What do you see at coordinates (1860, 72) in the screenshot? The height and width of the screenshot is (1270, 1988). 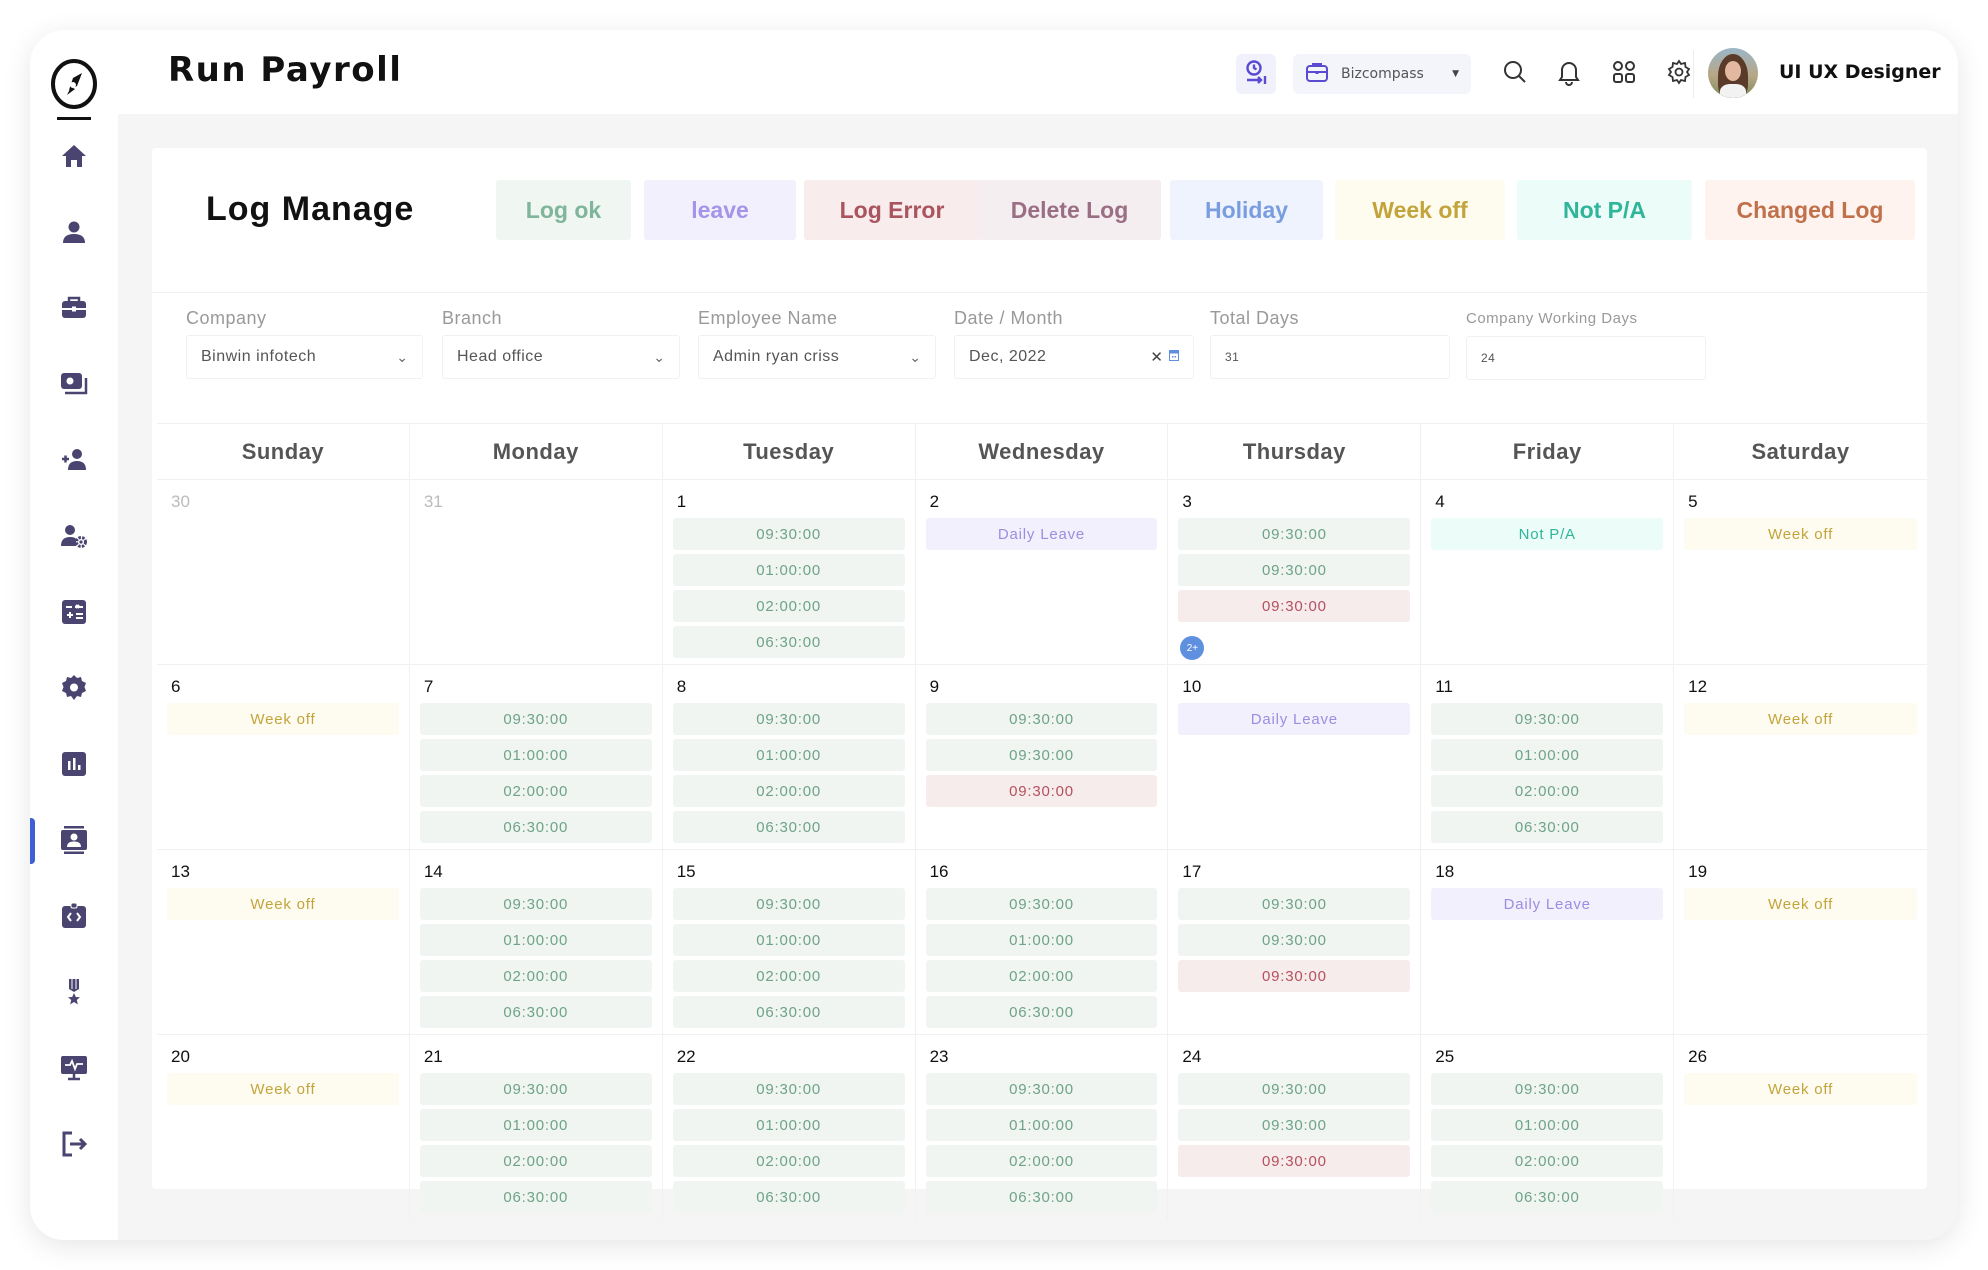 I see `user-name: UI UX Designer` at bounding box center [1860, 72].